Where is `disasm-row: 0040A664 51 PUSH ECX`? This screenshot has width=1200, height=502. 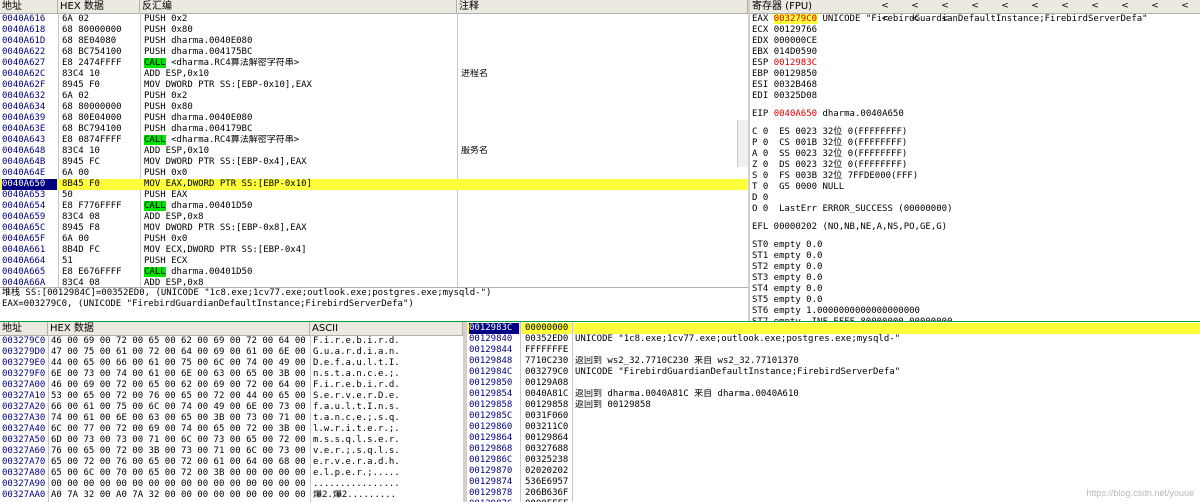 disasm-row: 0040A664 51 PUSH ECX is located at coordinates (374, 261).